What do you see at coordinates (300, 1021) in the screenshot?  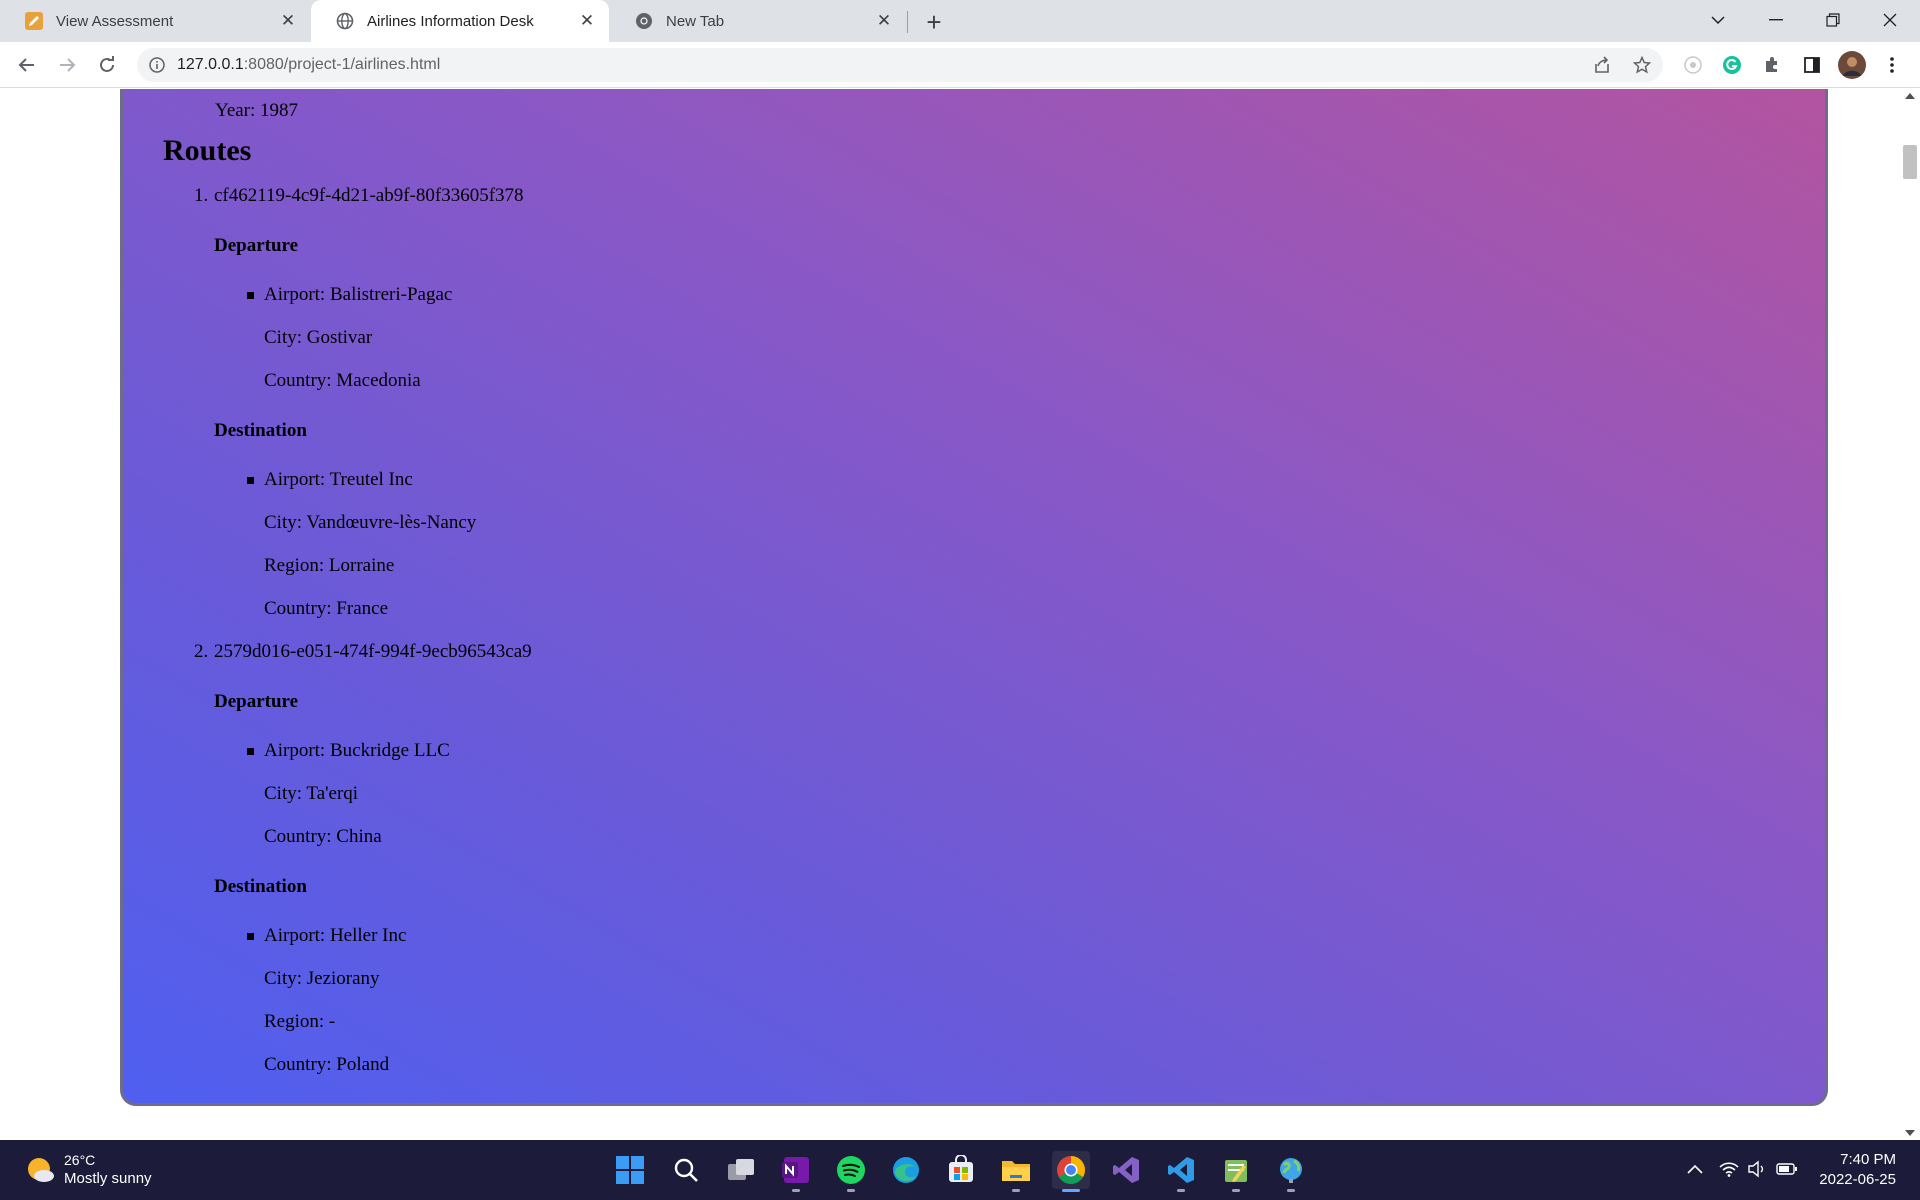 I see `destination-region: Region: -` at bounding box center [300, 1021].